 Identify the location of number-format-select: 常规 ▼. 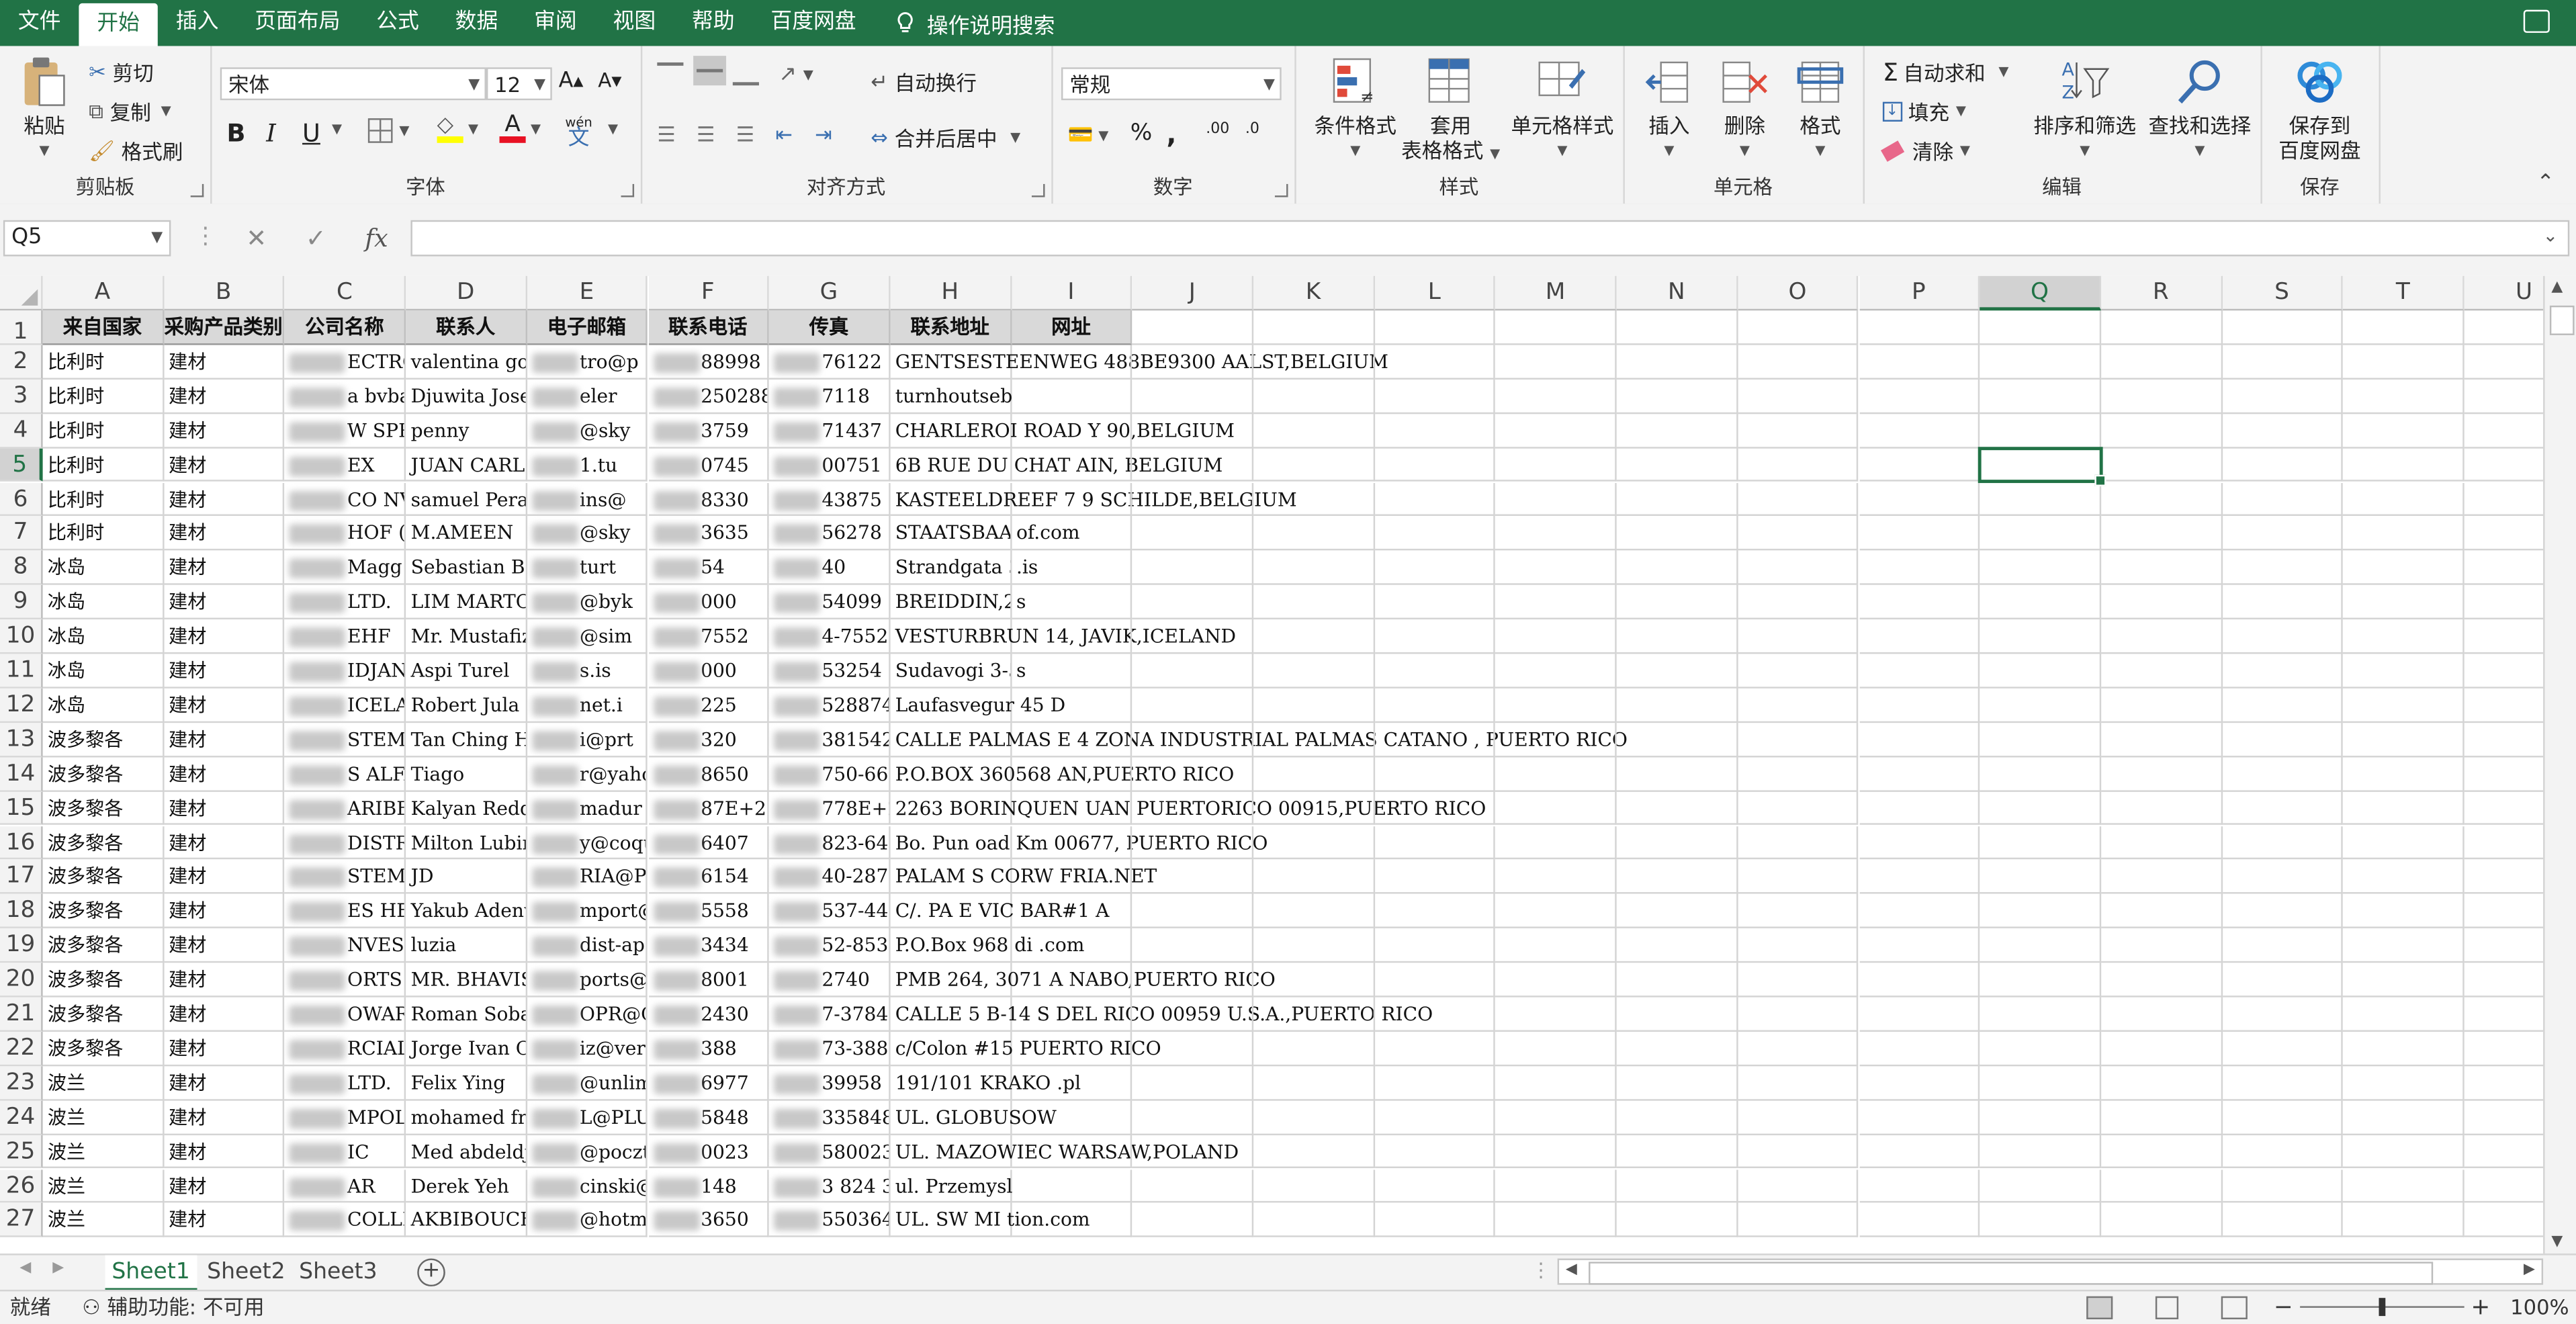
(1172, 84).